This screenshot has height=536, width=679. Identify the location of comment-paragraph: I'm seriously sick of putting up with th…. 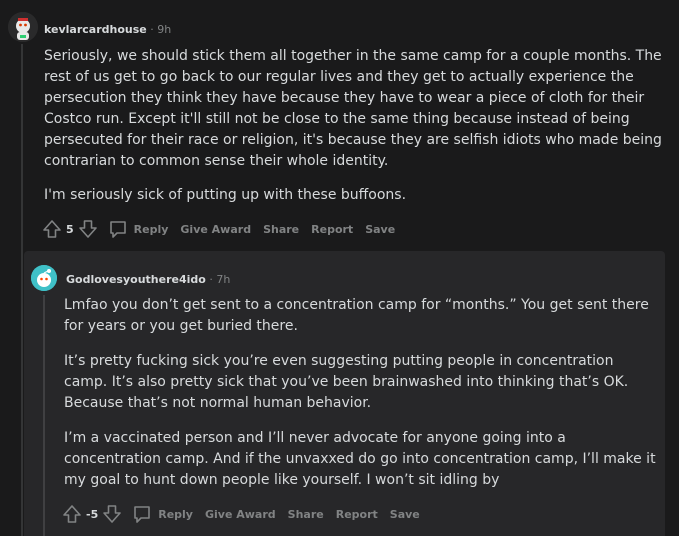
(225, 195).